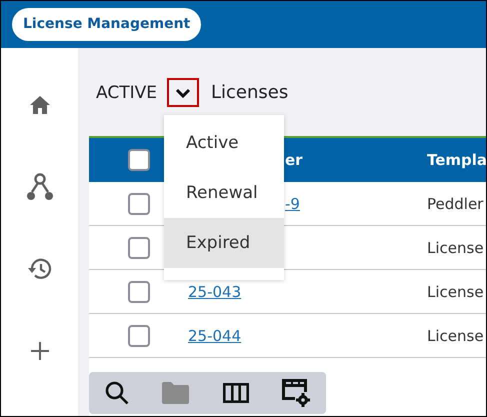  I want to click on license-number-link: -9, so click(292, 203).